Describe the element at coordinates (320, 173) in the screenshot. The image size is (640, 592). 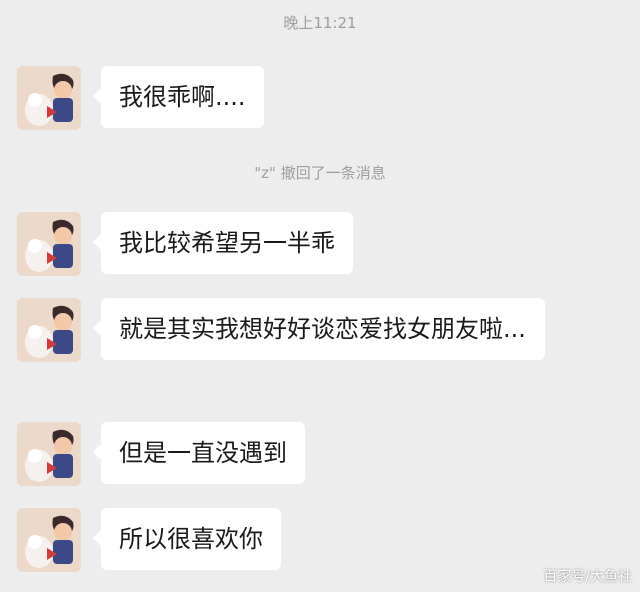
I see `recall-notice: "z" 撤回了一条消息` at that location.